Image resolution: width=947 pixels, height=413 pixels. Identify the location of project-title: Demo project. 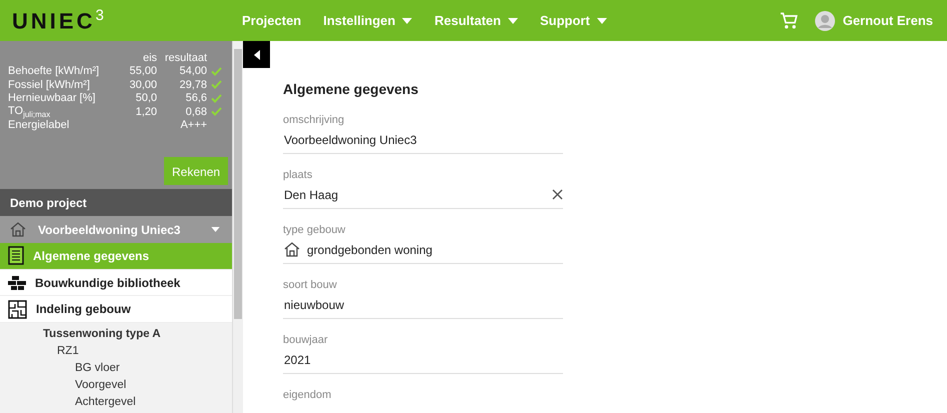
(116, 202).